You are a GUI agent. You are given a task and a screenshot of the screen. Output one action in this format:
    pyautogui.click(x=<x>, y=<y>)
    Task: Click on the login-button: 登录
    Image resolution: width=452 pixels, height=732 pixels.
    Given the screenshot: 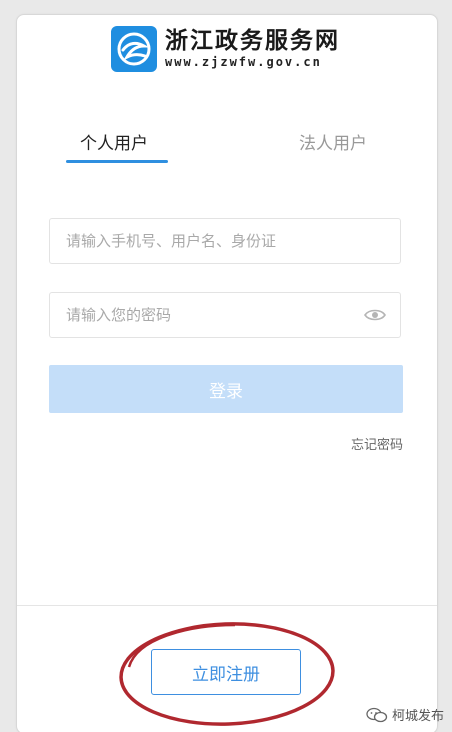 What is the action you would take?
    pyautogui.click(x=226, y=389)
    